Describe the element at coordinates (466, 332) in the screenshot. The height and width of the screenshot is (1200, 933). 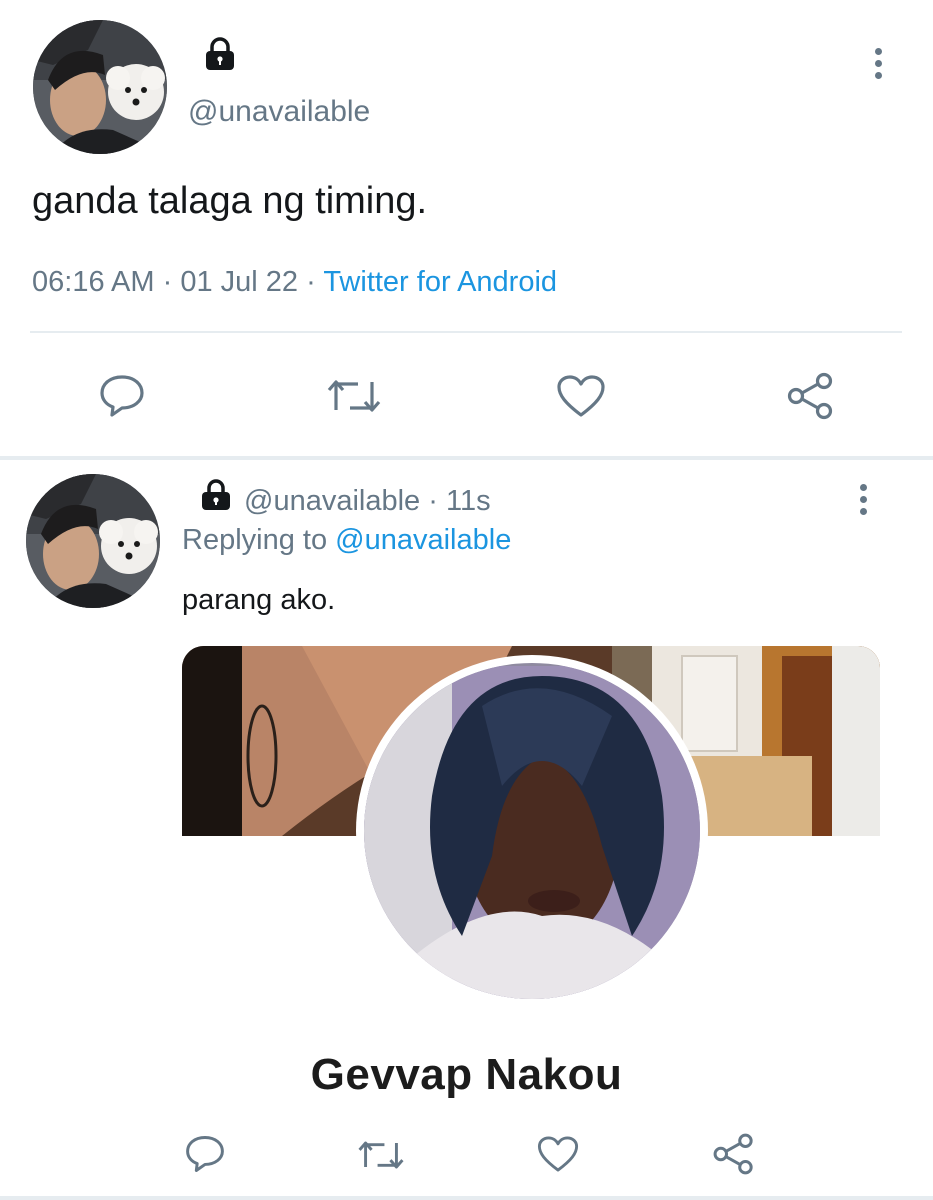
I see `divider` at that location.